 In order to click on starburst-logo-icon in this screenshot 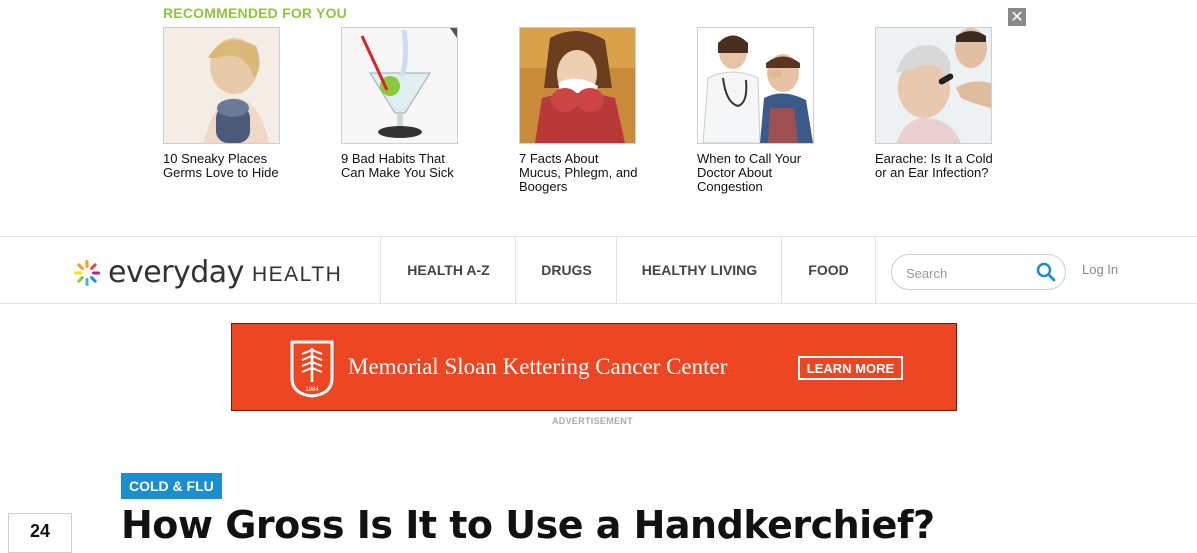, I will do `click(87, 272)`.